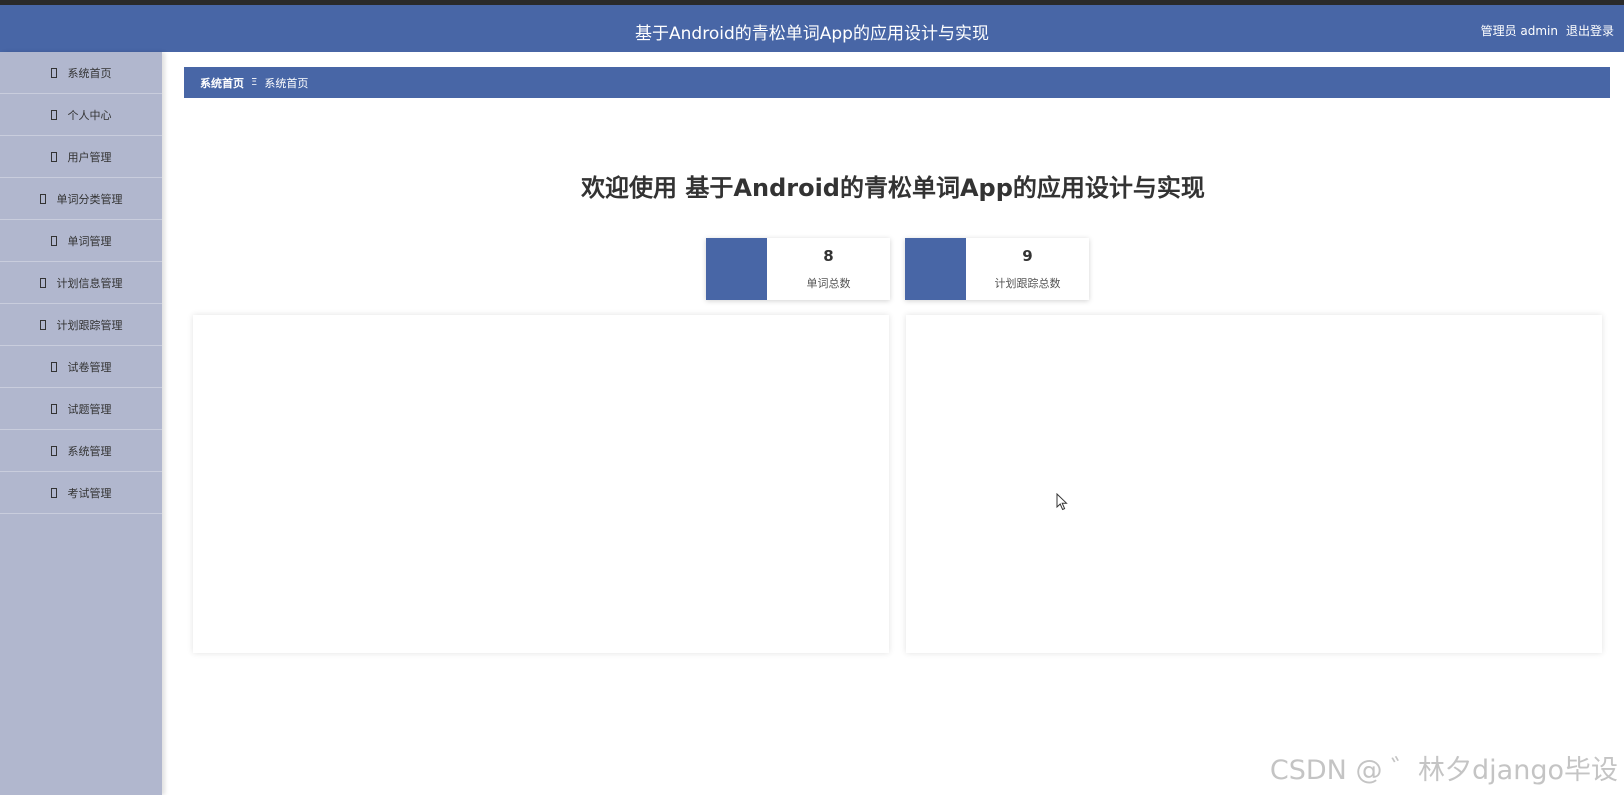 This screenshot has height=795, width=1624. I want to click on sidebar-item-word-category: 单词分类管理, so click(81, 199).